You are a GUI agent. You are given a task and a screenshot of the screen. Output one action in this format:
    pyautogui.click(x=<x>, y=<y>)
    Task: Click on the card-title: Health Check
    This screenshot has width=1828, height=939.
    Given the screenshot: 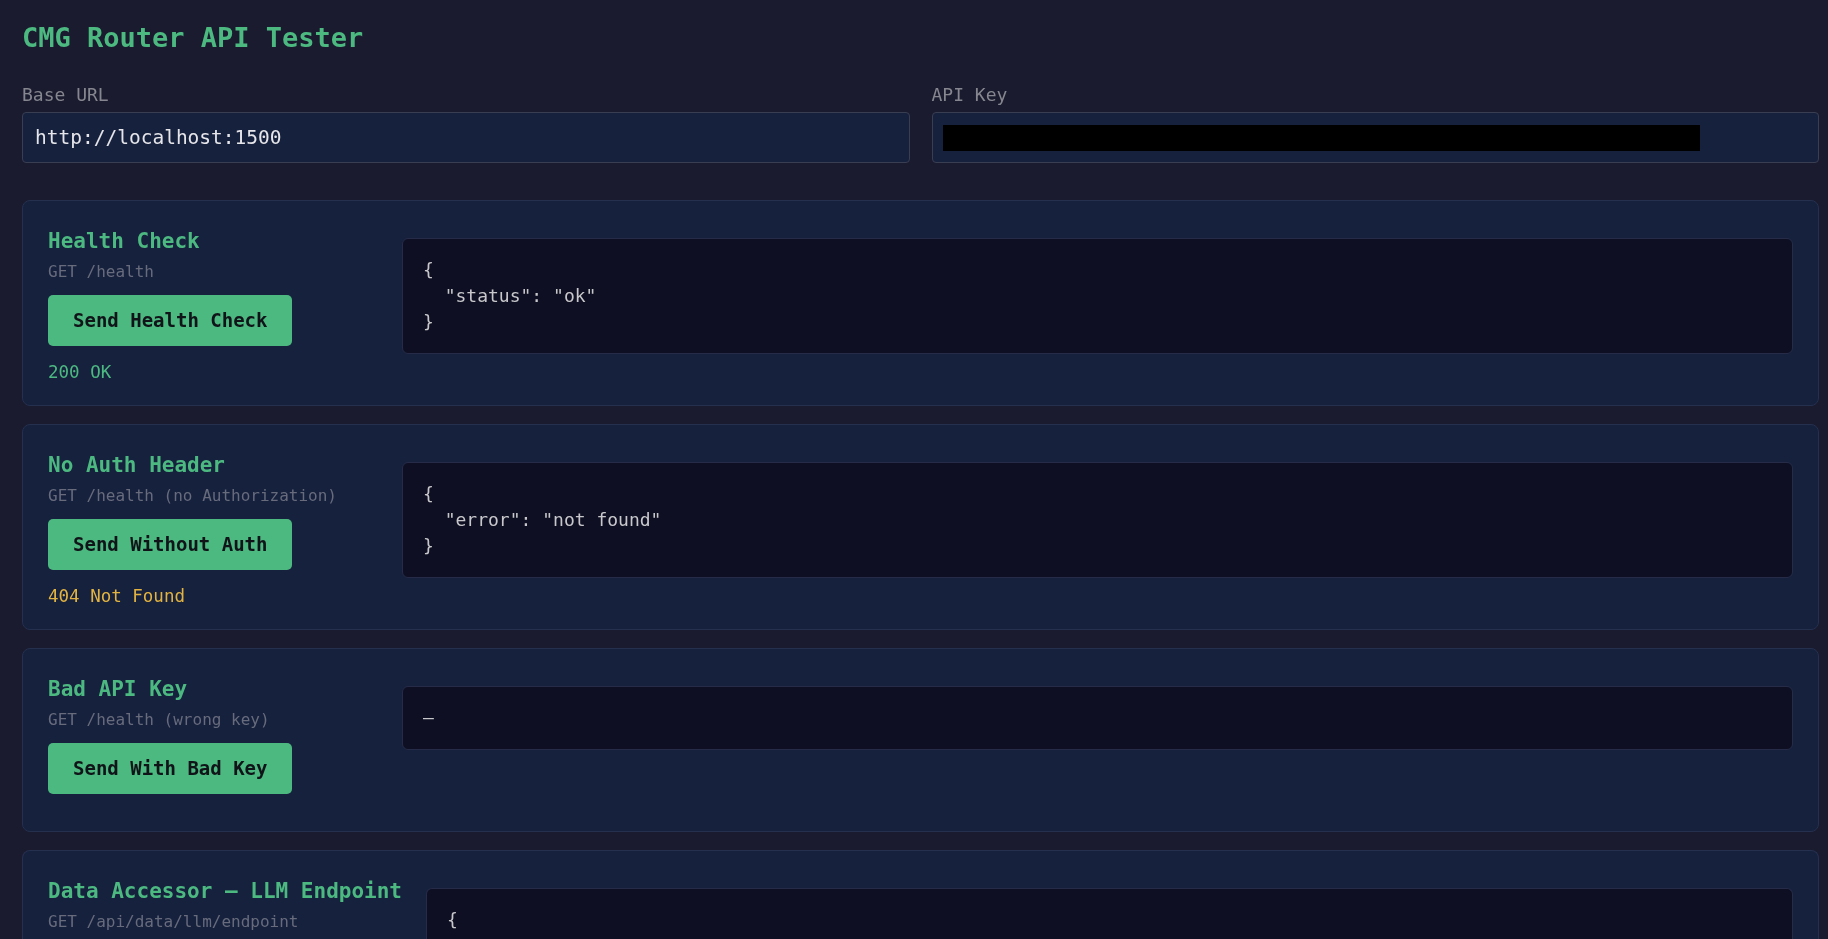 What is the action you would take?
    pyautogui.click(x=124, y=242)
    